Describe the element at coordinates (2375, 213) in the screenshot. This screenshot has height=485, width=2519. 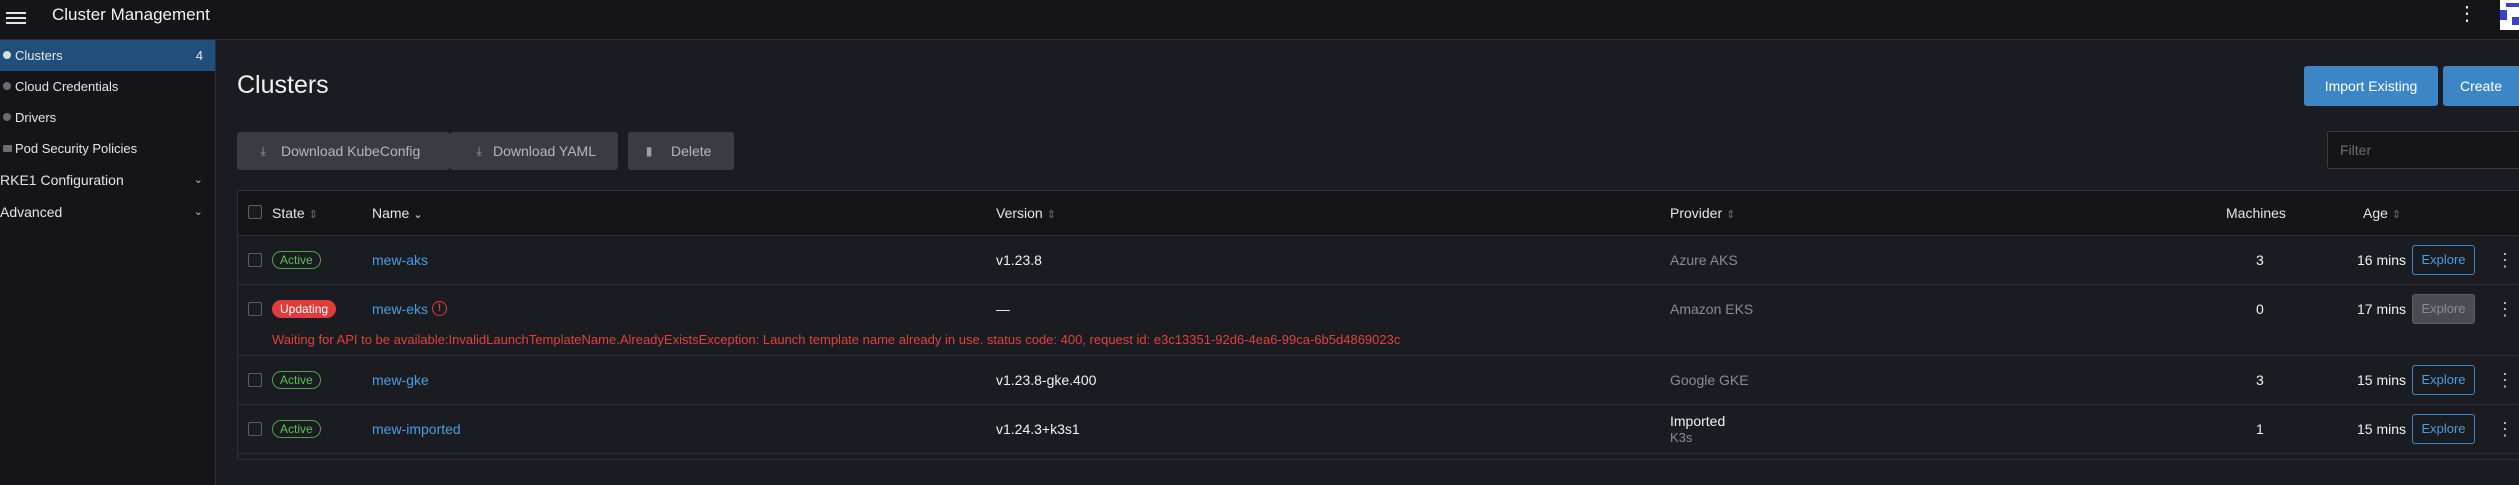
I see `column-label: Age` at that location.